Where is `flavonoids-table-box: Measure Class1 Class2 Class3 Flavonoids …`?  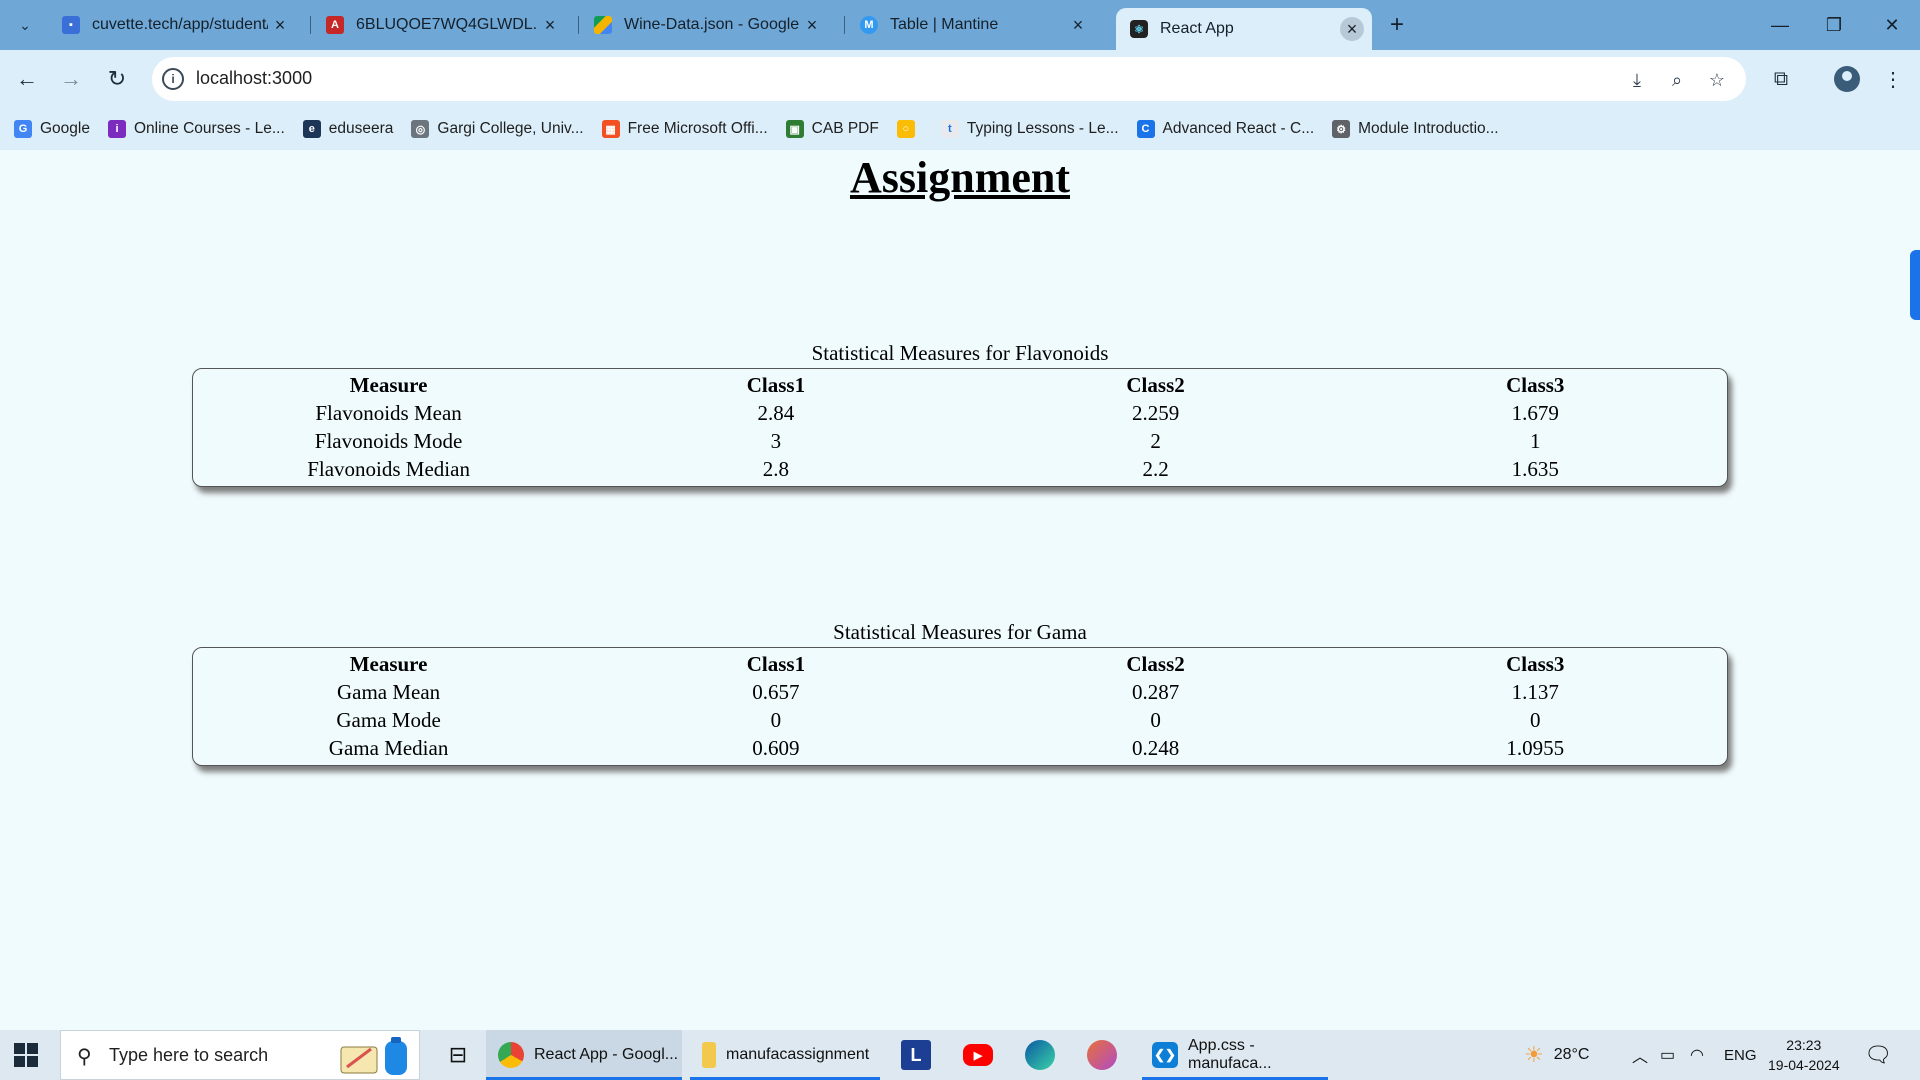 flavonoids-table-box: Measure Class1 Class2 Class3 Flavonoids … is located at coordinates (960, 427).